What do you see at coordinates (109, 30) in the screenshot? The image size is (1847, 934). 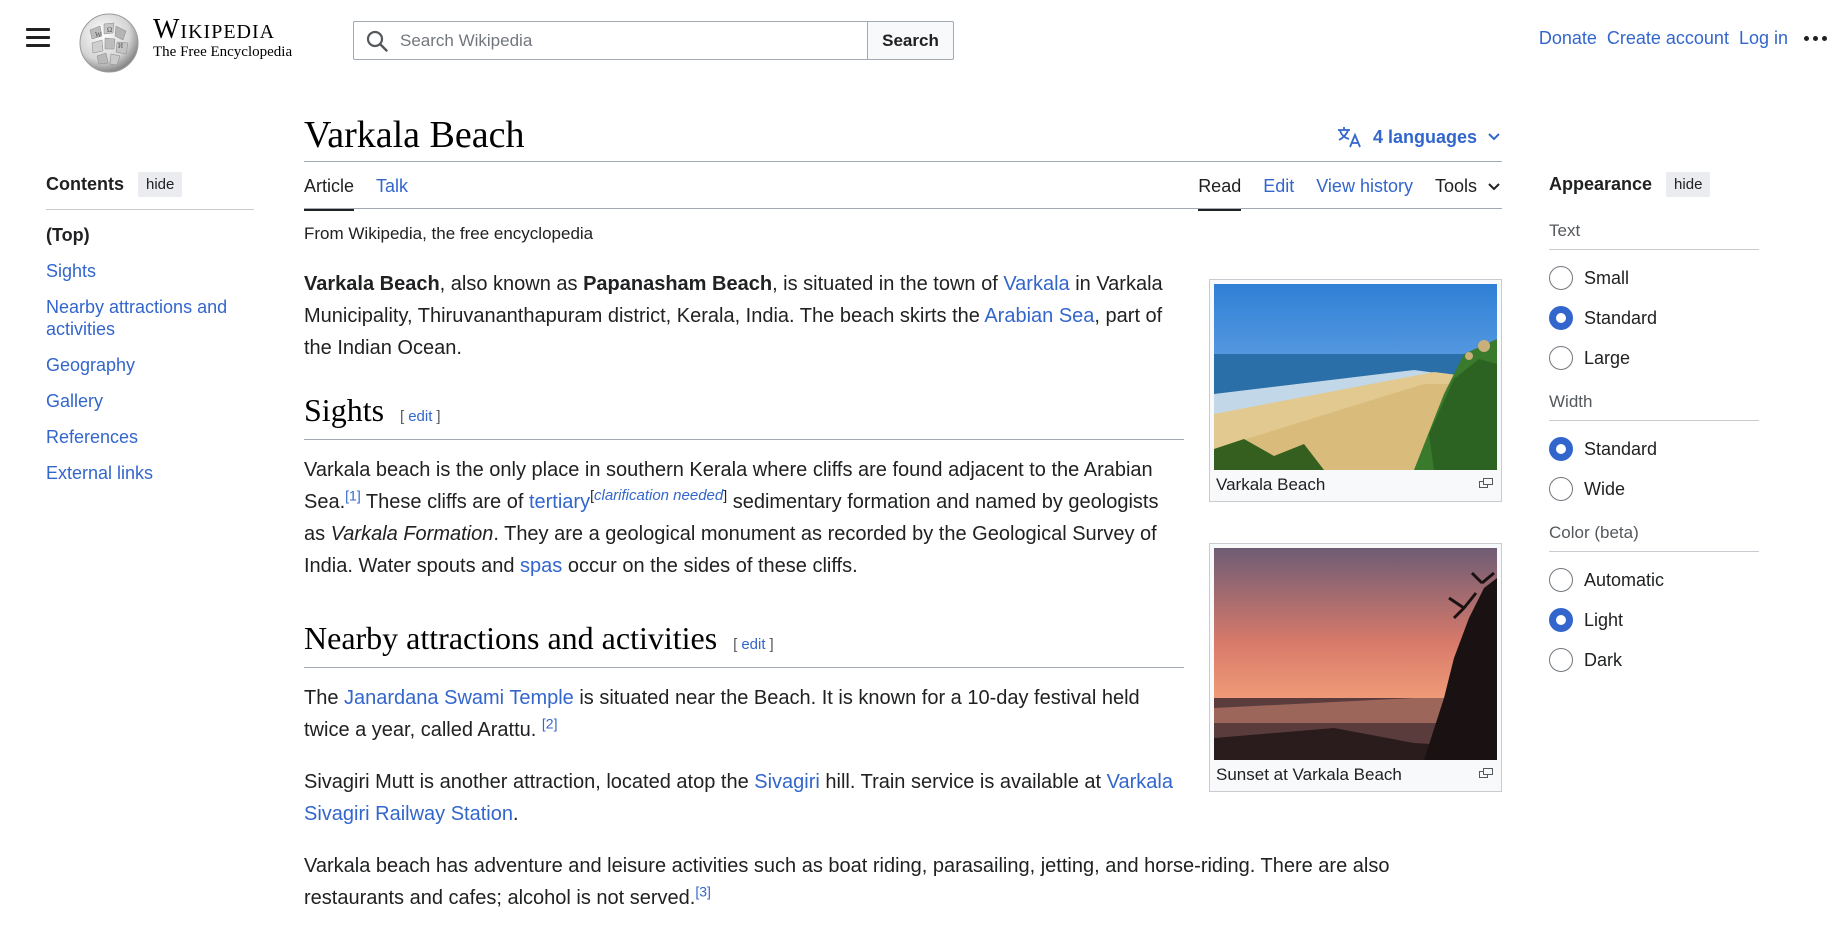 I see `svg-text: Ω` at bounding box center [109, 30].